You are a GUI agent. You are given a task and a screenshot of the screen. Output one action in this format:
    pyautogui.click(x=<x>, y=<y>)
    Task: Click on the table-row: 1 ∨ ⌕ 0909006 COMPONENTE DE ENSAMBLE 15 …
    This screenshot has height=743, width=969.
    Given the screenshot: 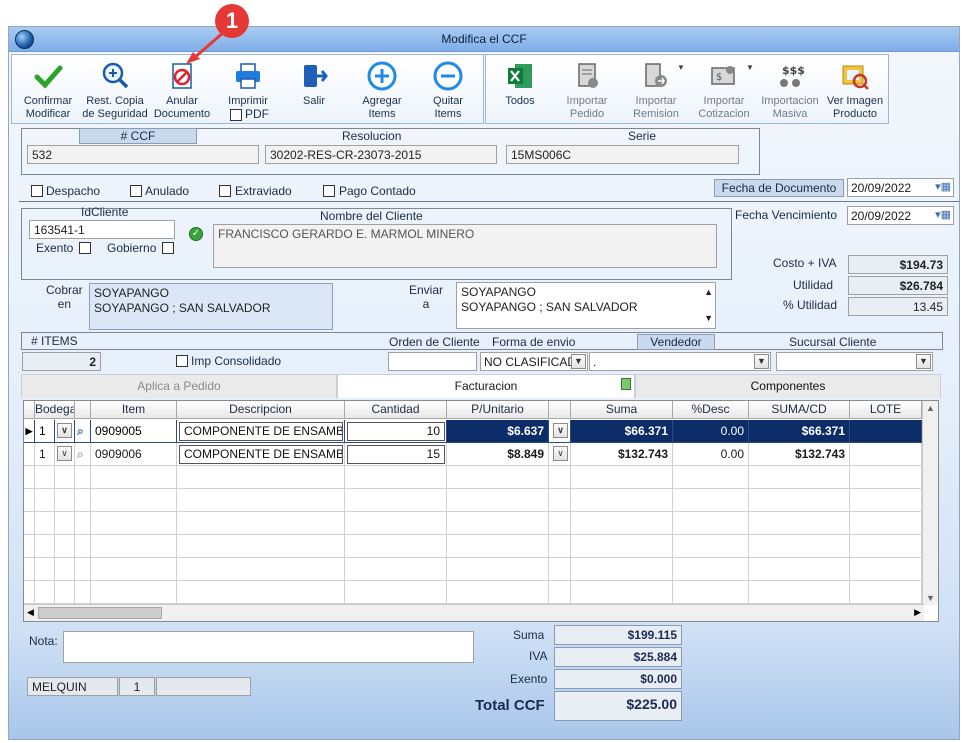 What is the action you would take?
    pyautogui.click(x=473, y=454)
    